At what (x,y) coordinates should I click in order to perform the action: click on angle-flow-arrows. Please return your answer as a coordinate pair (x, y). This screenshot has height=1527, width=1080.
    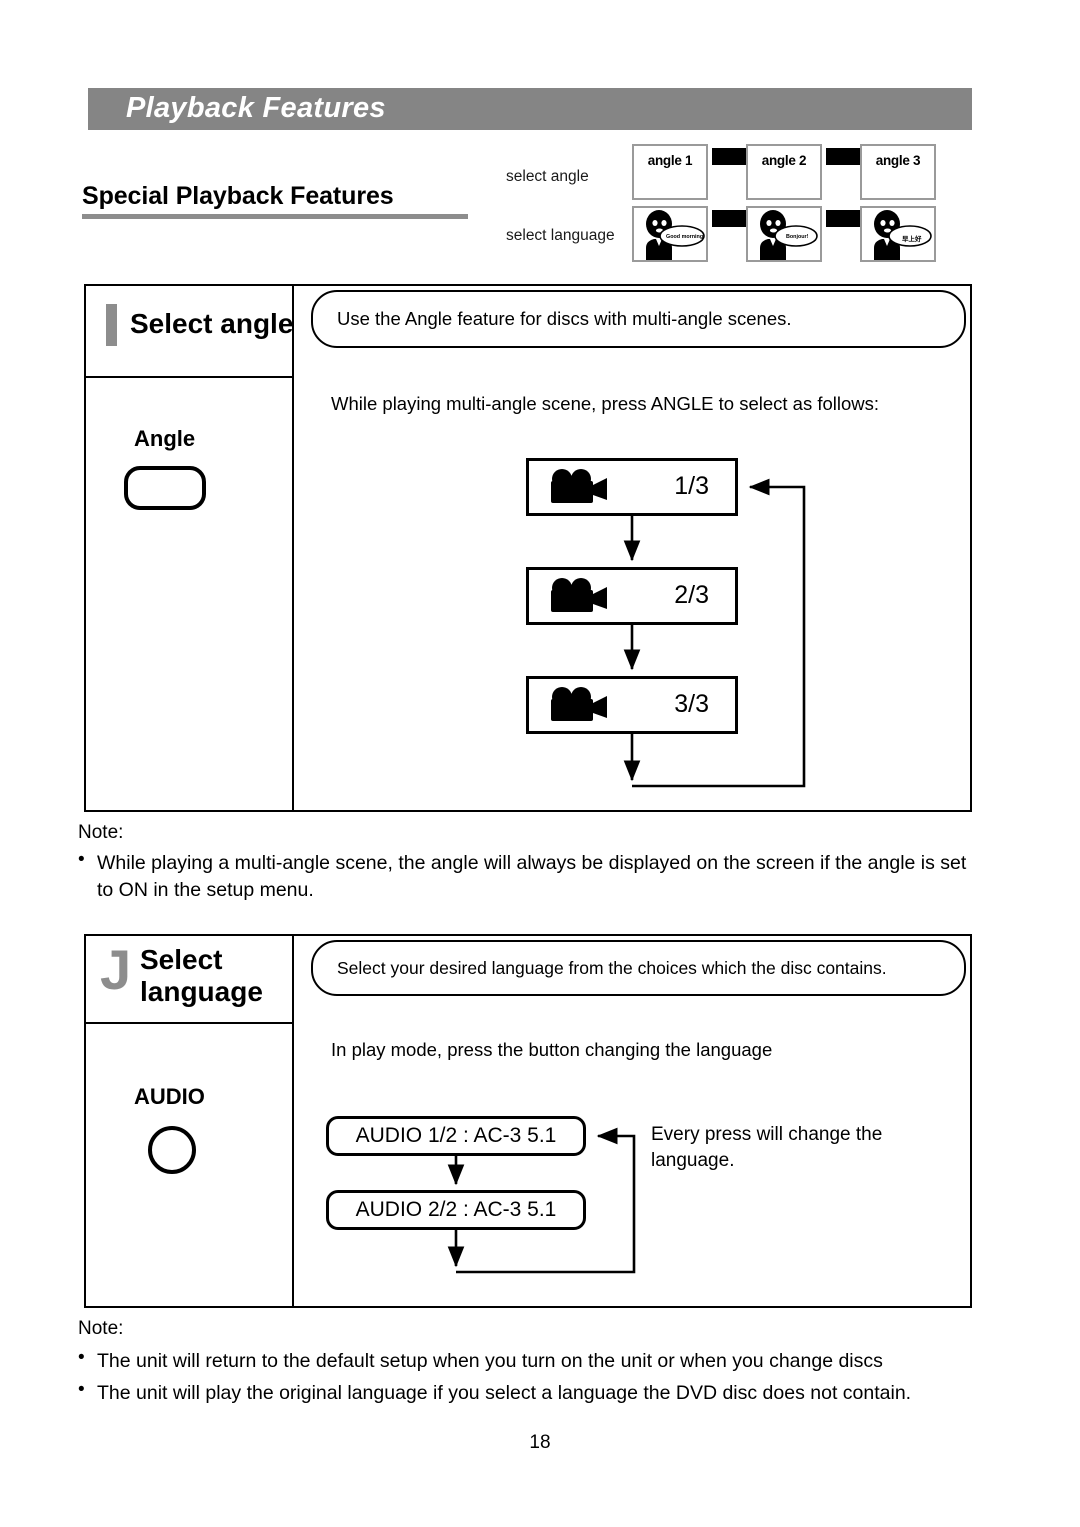
    Looking at the image, I should click on (714, 633).